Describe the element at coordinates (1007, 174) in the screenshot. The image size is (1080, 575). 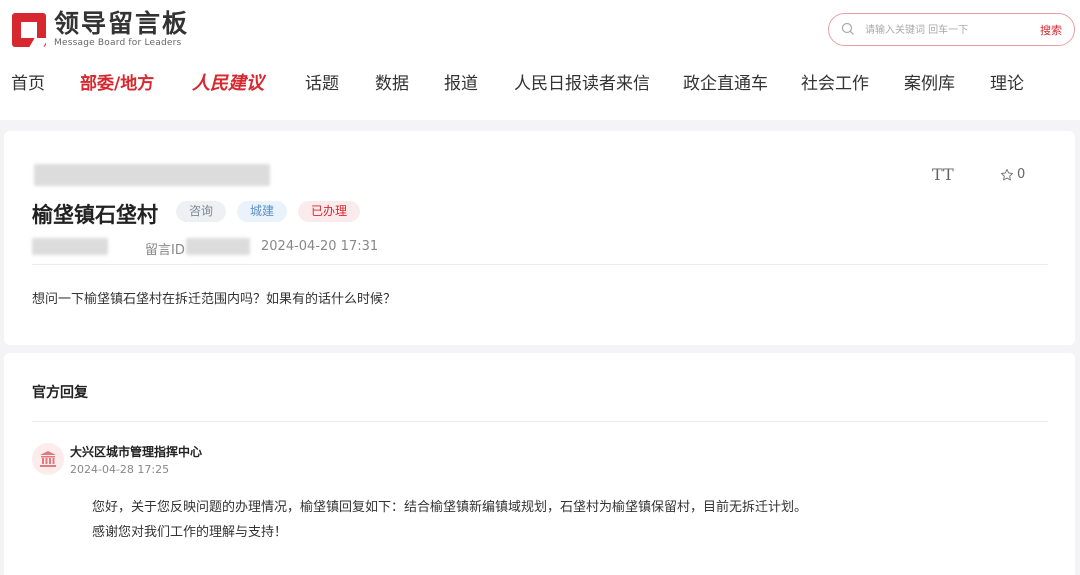
I see `star-icon` at that location.